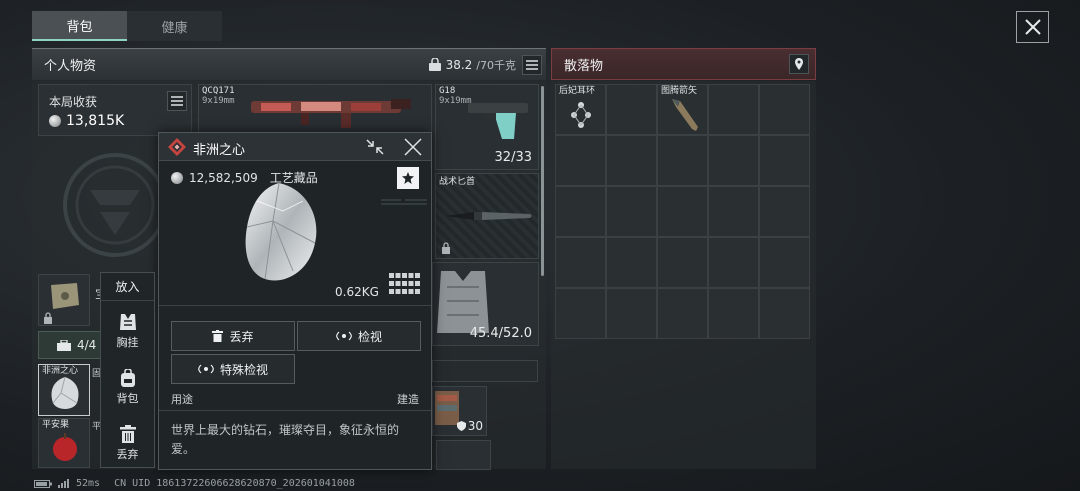  Describe the element at coordinates (315, 109) in the screenshot. I see `primary-weapon-slot: QCQ171 9x19mm` at that location.